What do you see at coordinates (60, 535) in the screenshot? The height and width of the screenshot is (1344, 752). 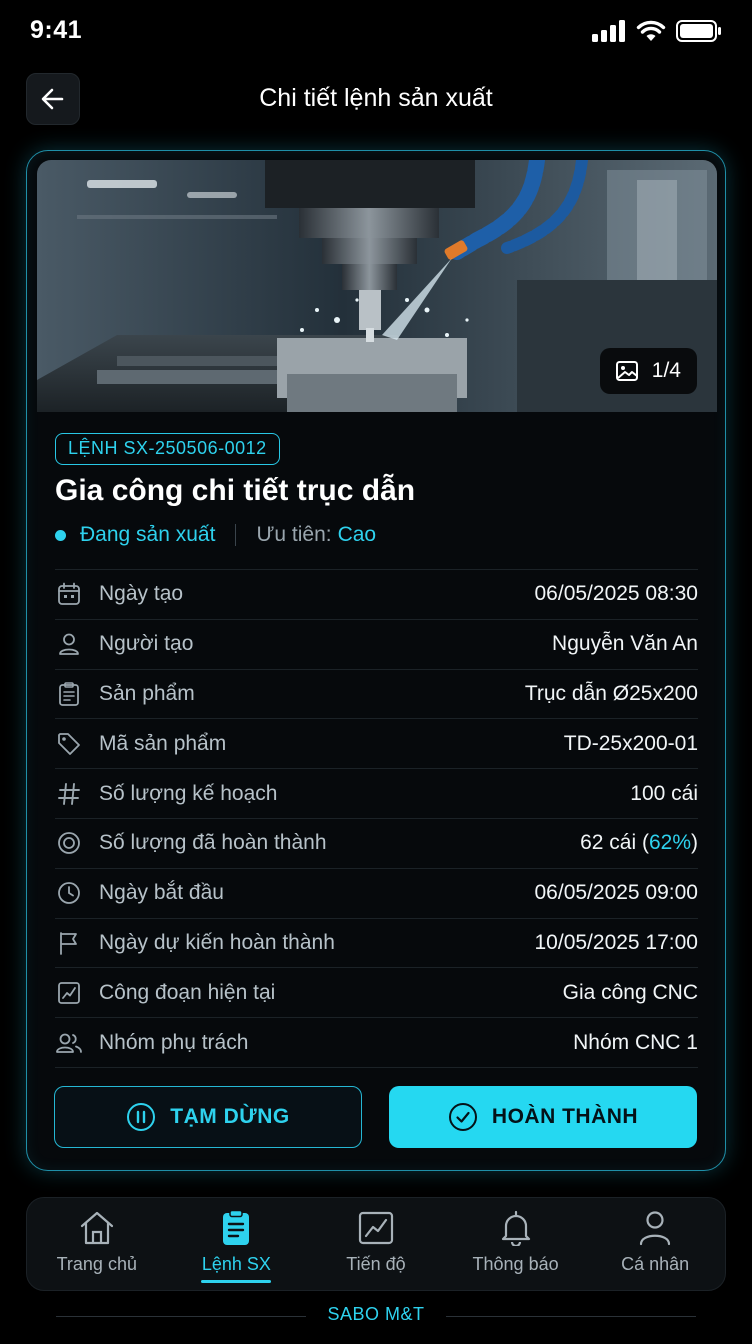 I see `status-dot` at bounding box center [60, 535].